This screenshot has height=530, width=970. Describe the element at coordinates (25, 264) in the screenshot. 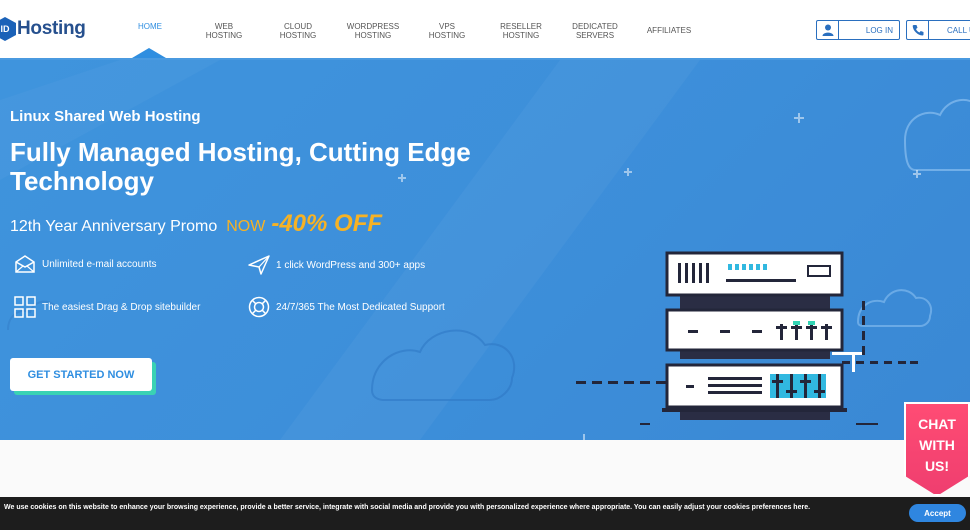

I see `email-icon` at that location.